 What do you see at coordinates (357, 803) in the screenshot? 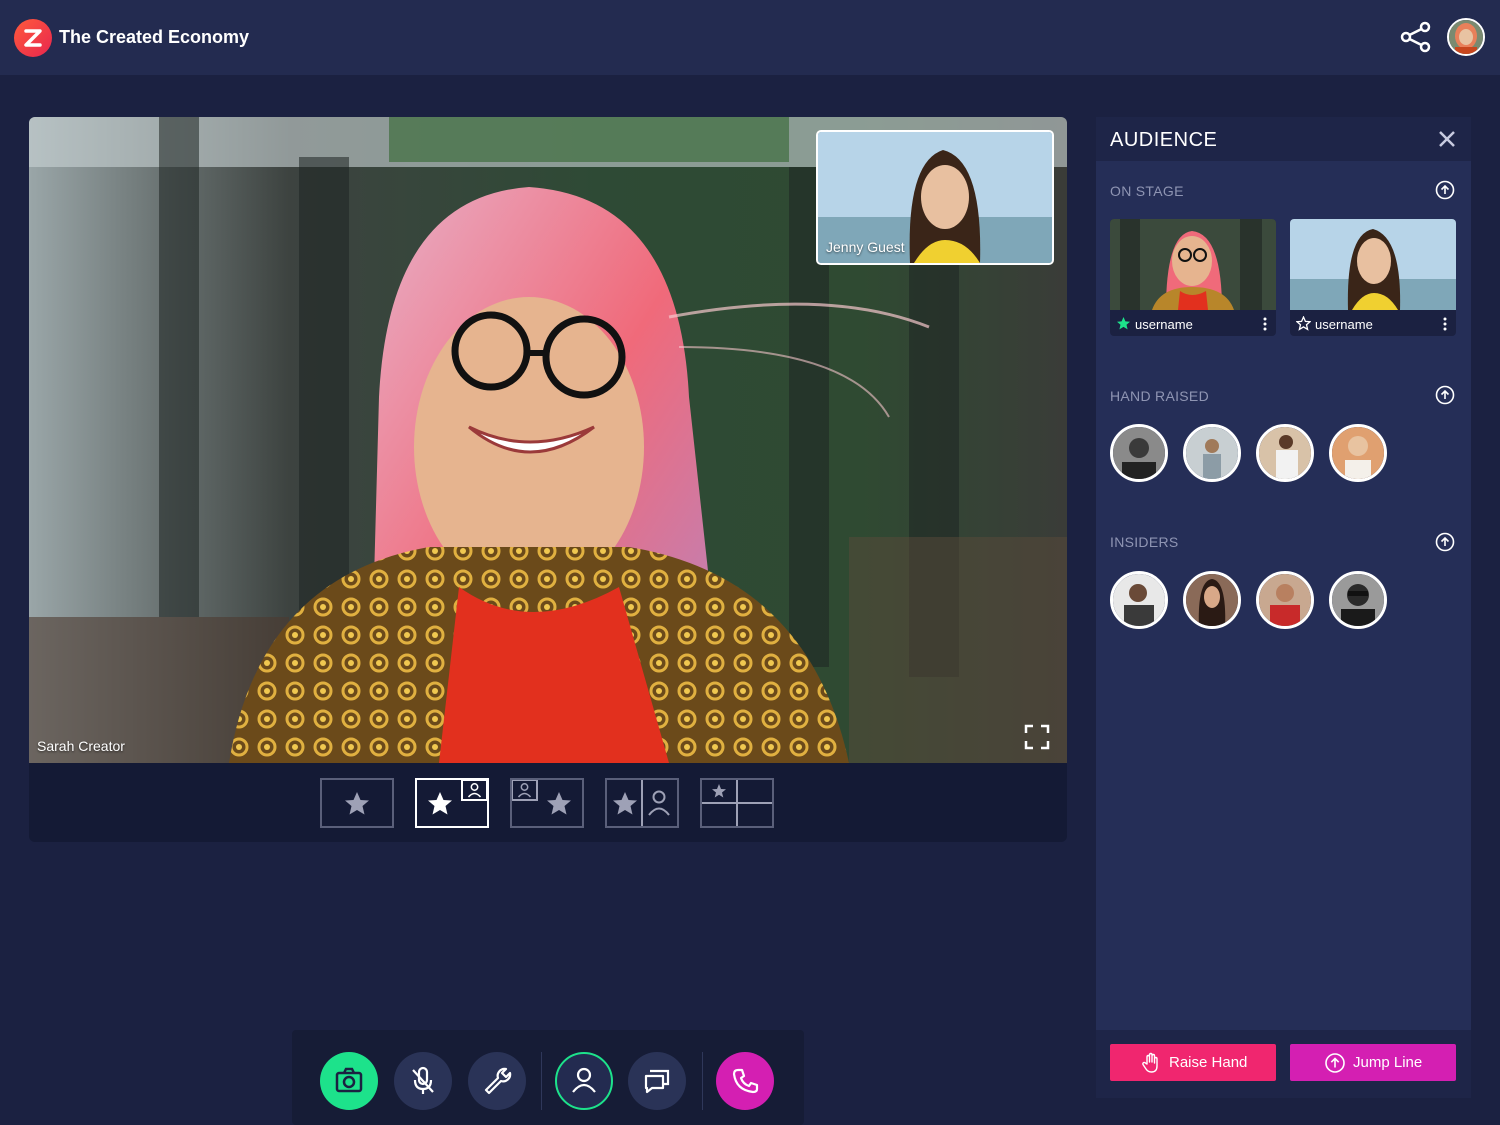
I see `layout-single-star-button` at bounding box center [357, 803].